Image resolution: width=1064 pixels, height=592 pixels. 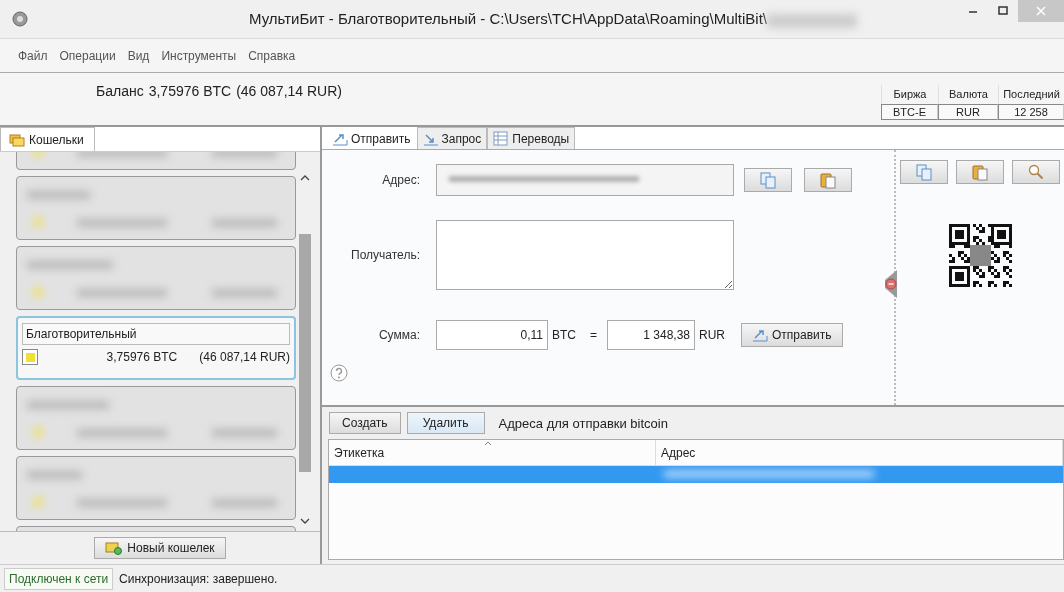 I want to click on connection-status: Подключен к сети, so click(x=59, y=578).